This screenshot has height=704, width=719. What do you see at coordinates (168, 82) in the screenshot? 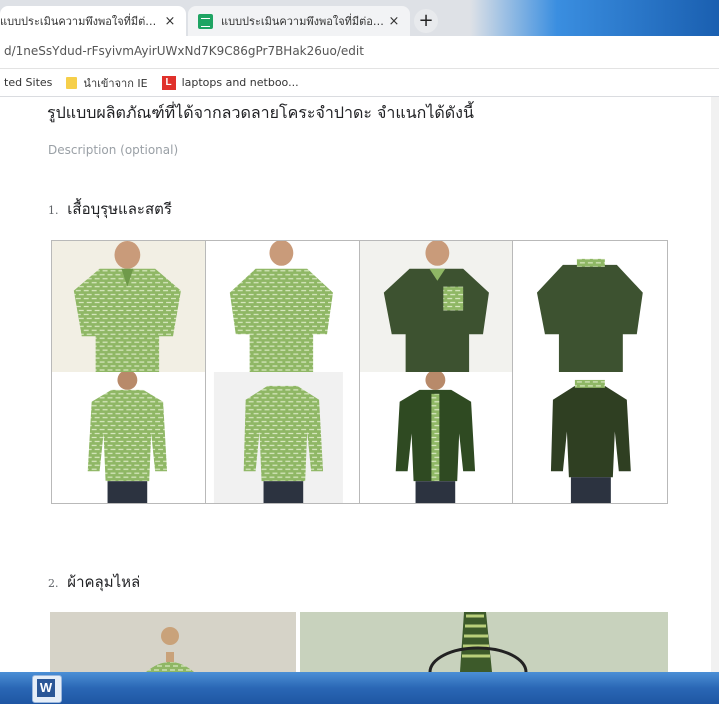
I see `l-icon: L` at bounding box center [168, 82].